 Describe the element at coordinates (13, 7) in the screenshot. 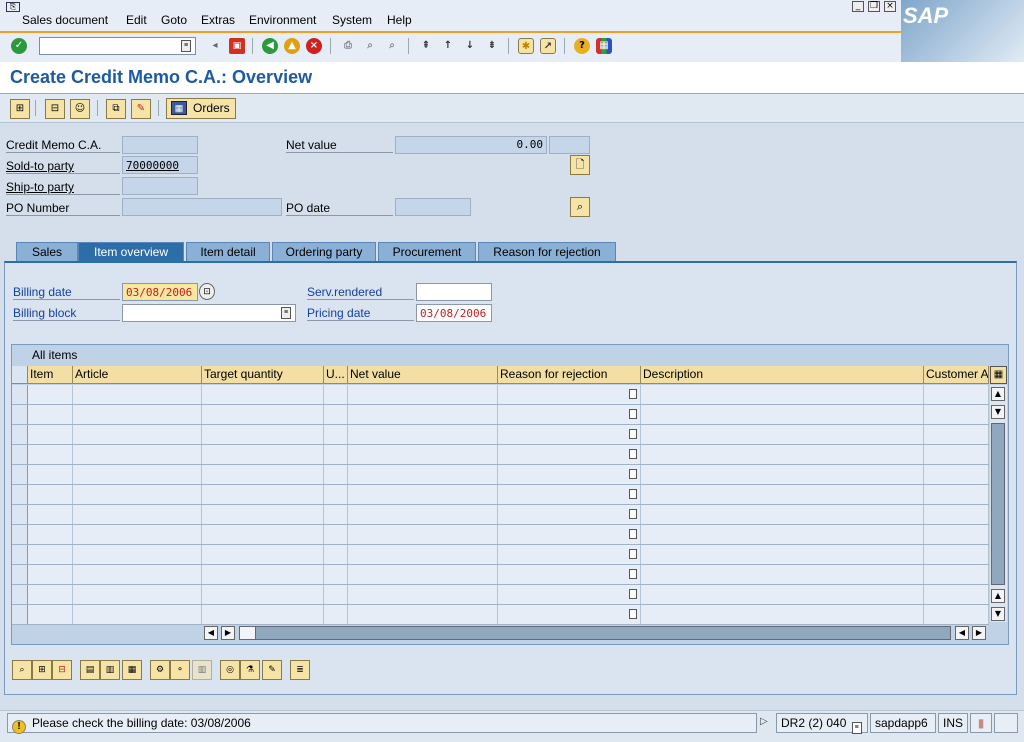

I see `system-menu-icon: ⎘` at that location.